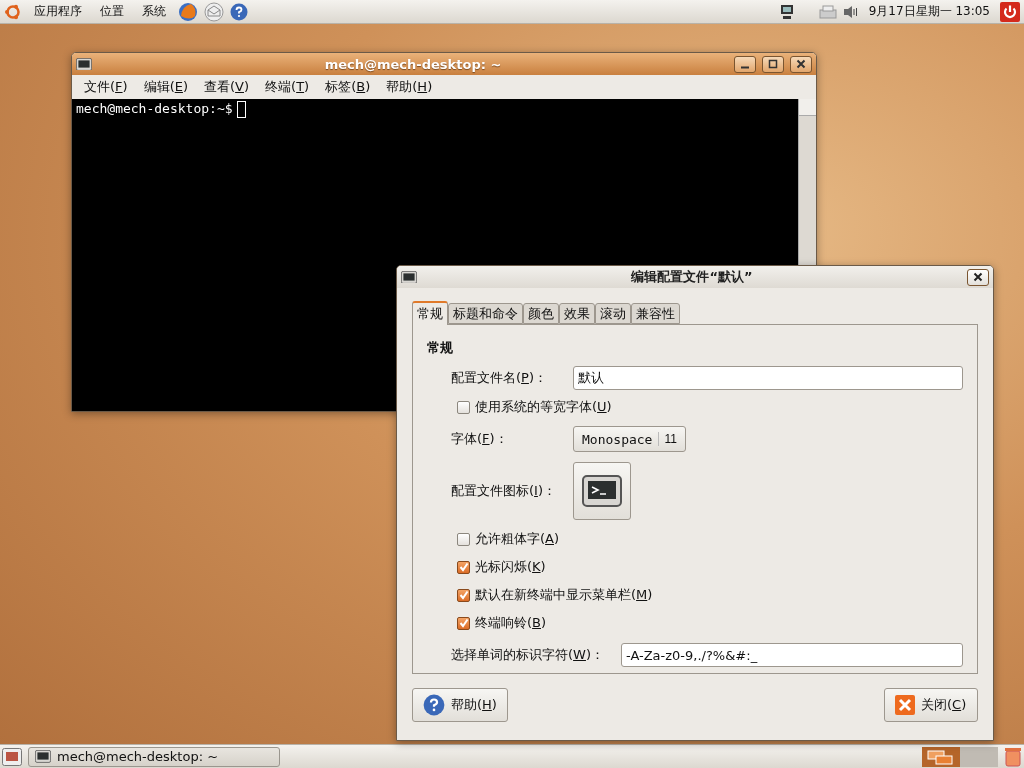 The image size is (1024, 768). What do you see at coordinates (348, 87) in the screenshot?
I see `menu-item: 标签(B)` at bounding box center [348, 87].